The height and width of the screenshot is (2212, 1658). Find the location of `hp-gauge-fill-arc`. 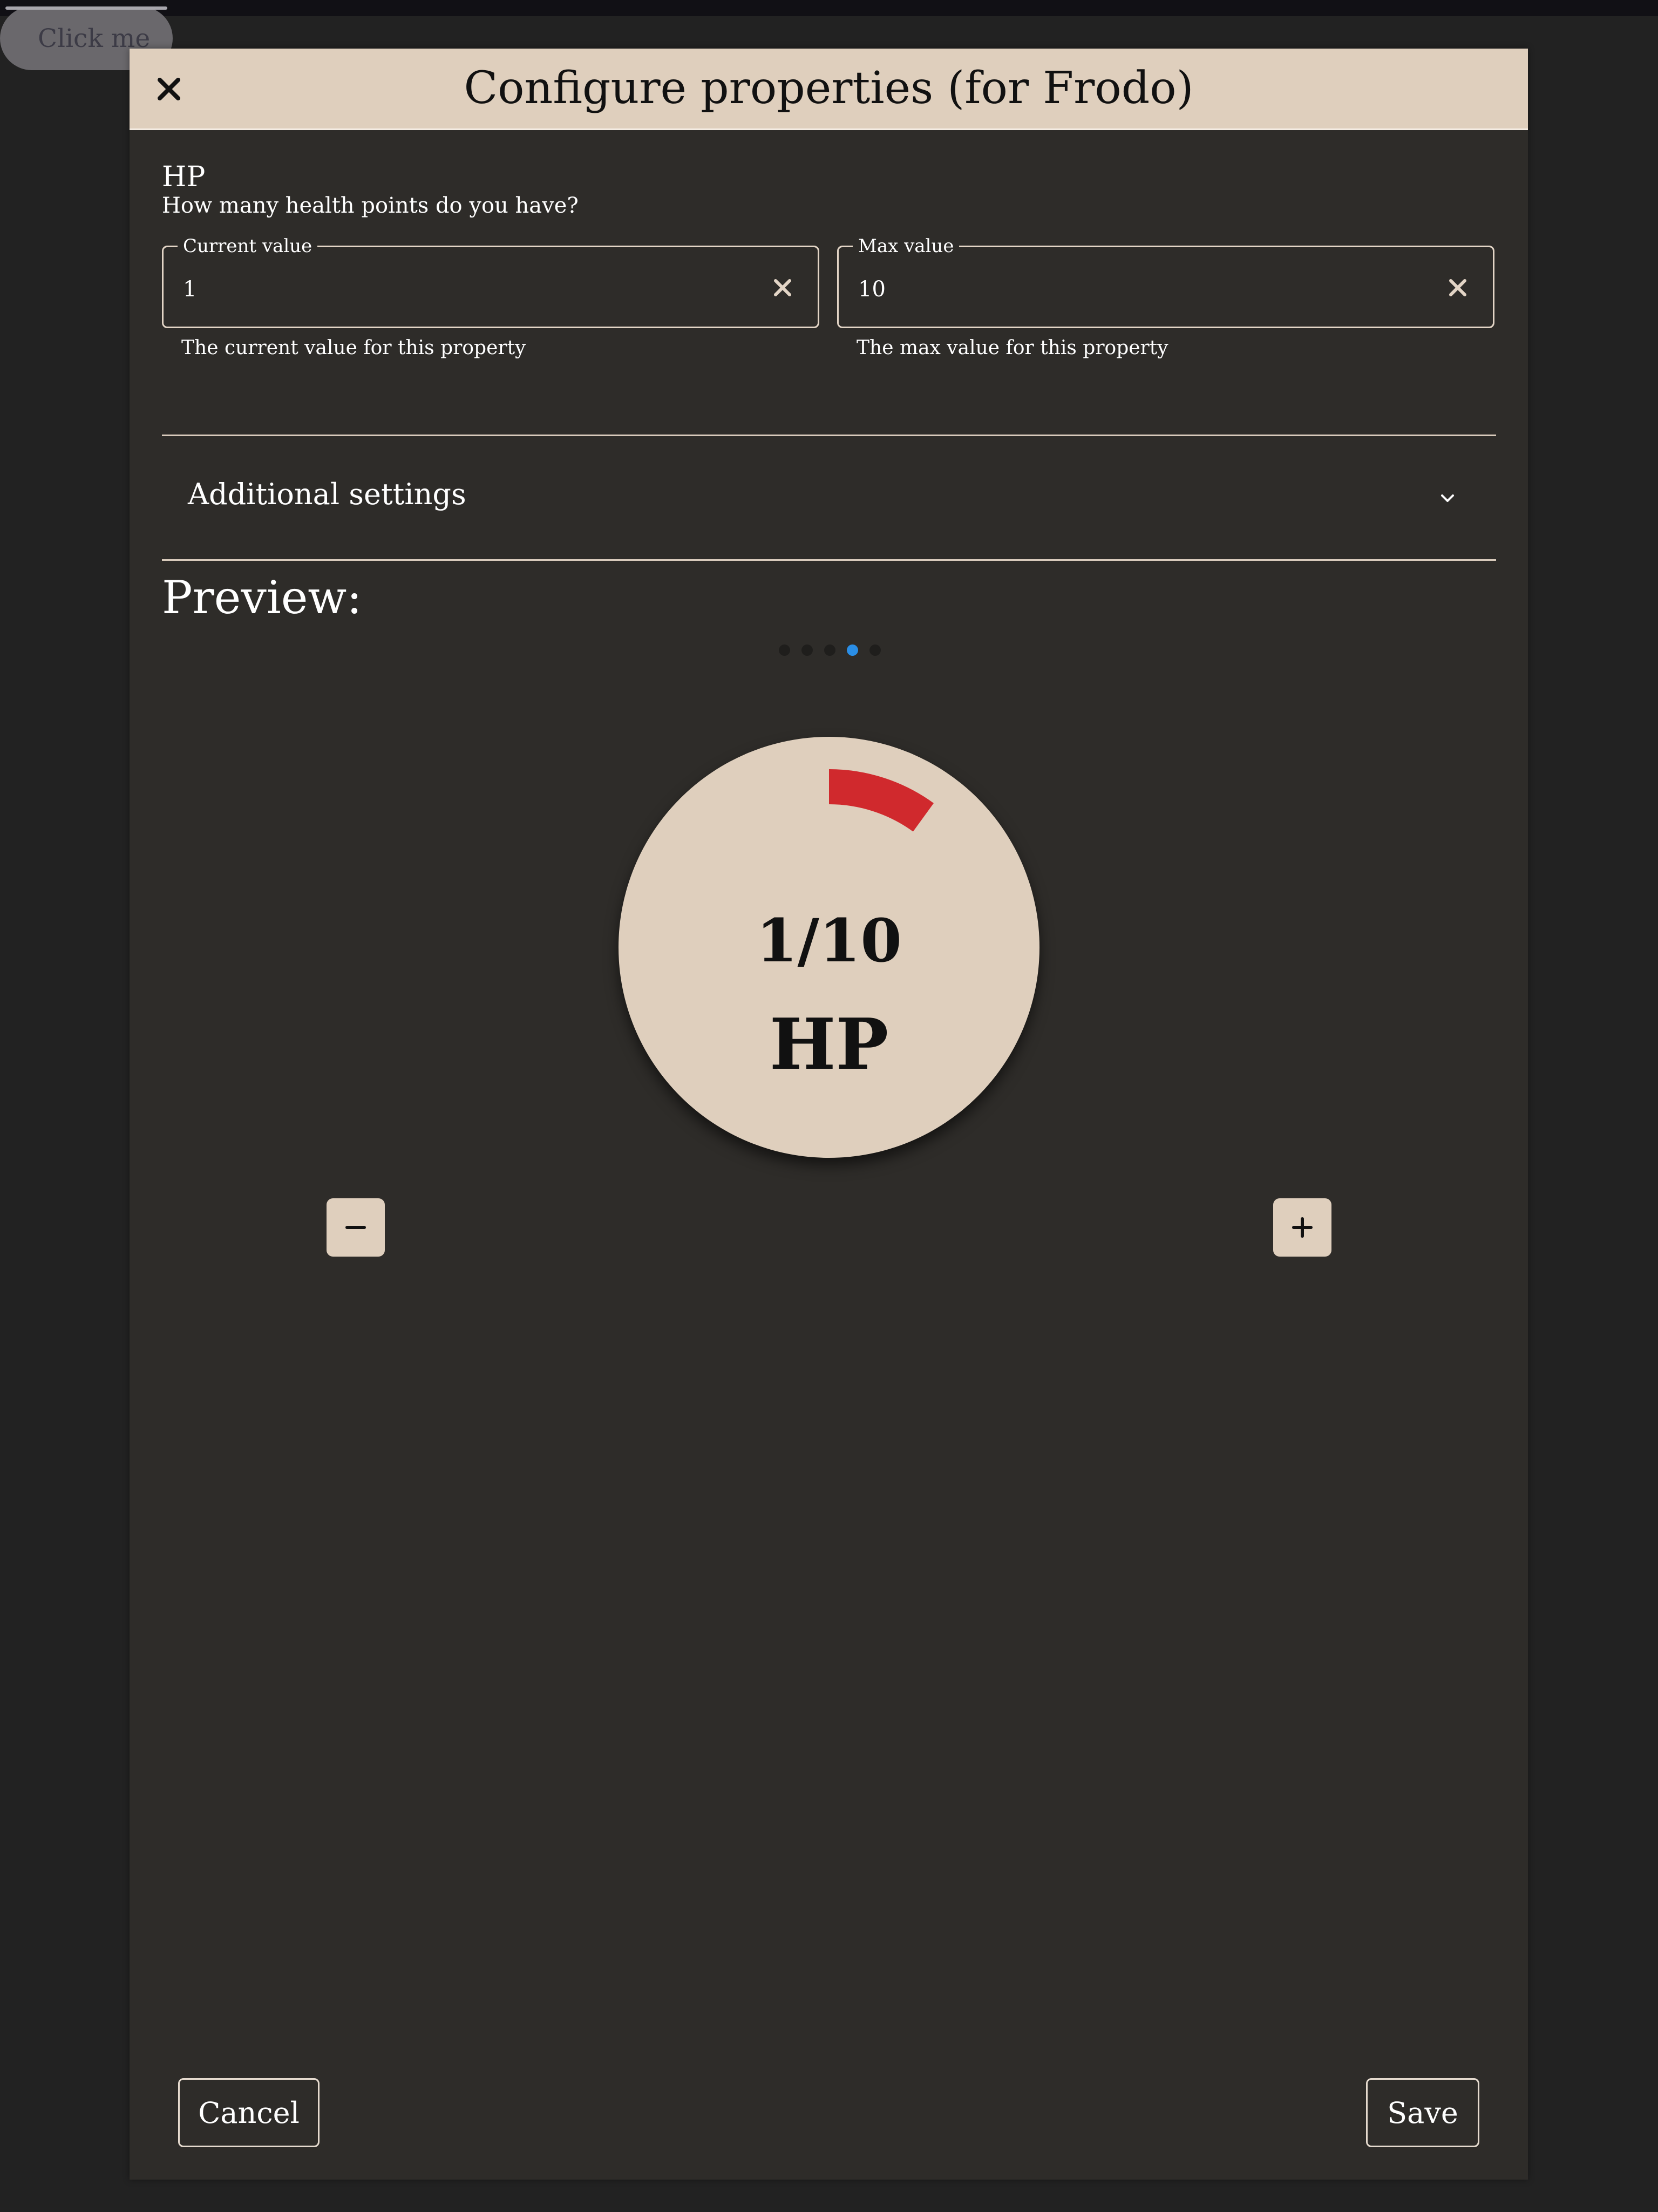

hp-gauge-fill-arc is located at coordinates (881, 800).